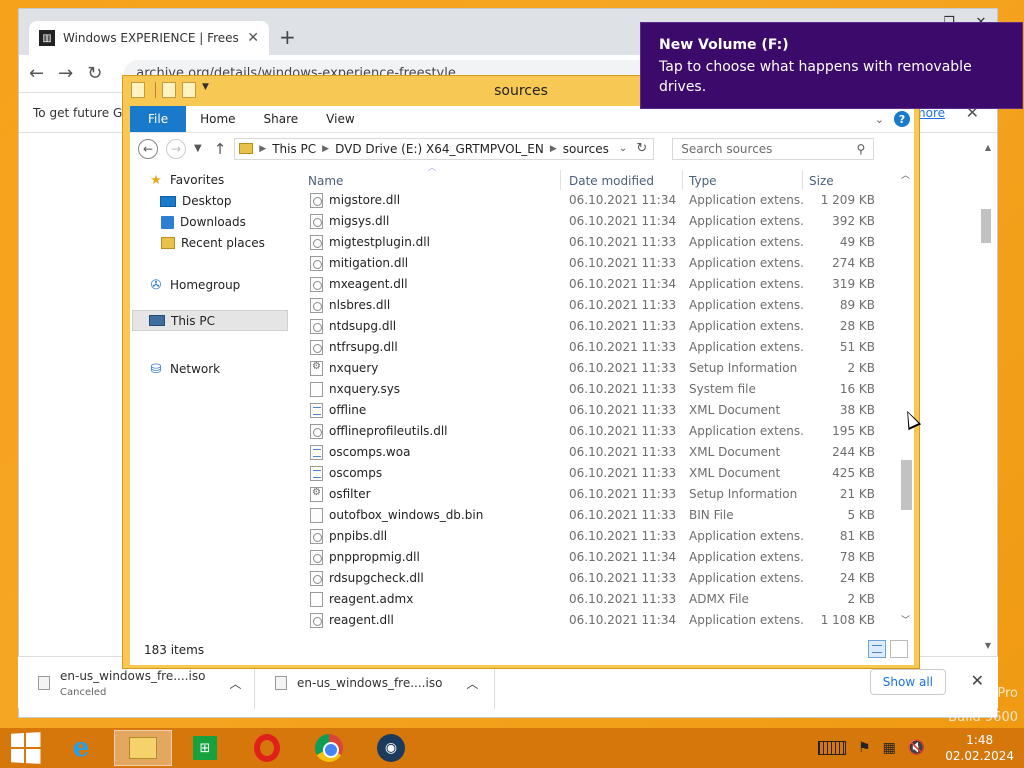 This screenshot has height=768, width=1024. I want to click on refresh-icon: ↻, so click(641, 148).